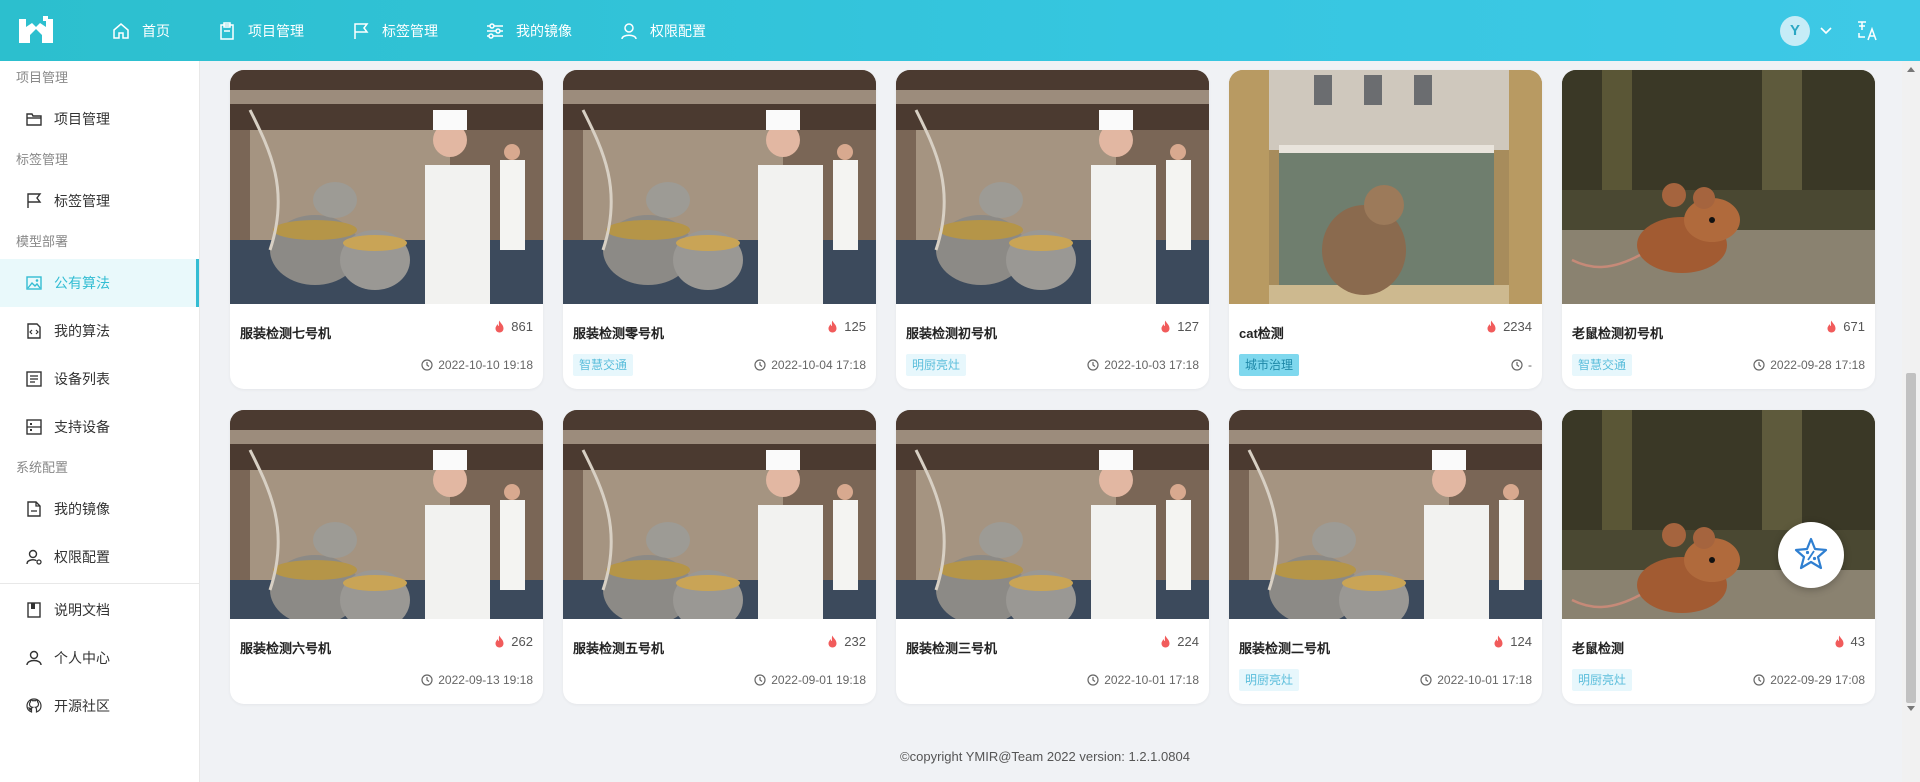  Describe the element at coordinates (618, 647) in the screenshot. I see `card-title: 服装检测五号机` at that location.